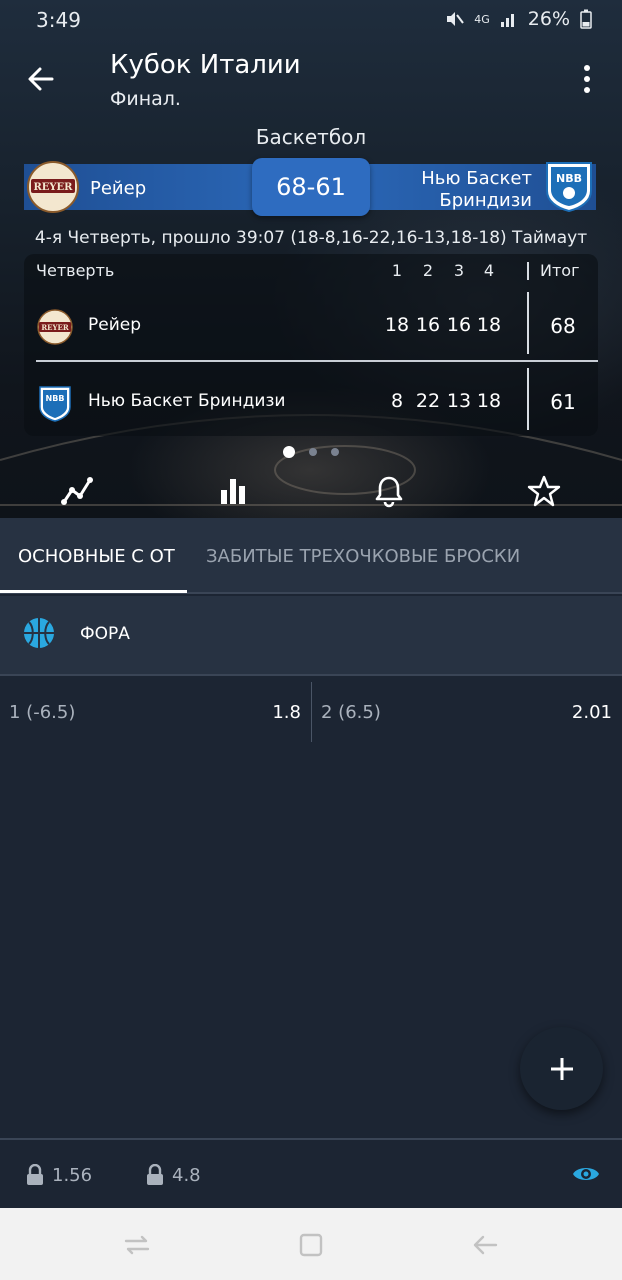 The height and width of the screenshot is (1280, 622). I want to click on row-score-q2: 16, so click(428, 325).